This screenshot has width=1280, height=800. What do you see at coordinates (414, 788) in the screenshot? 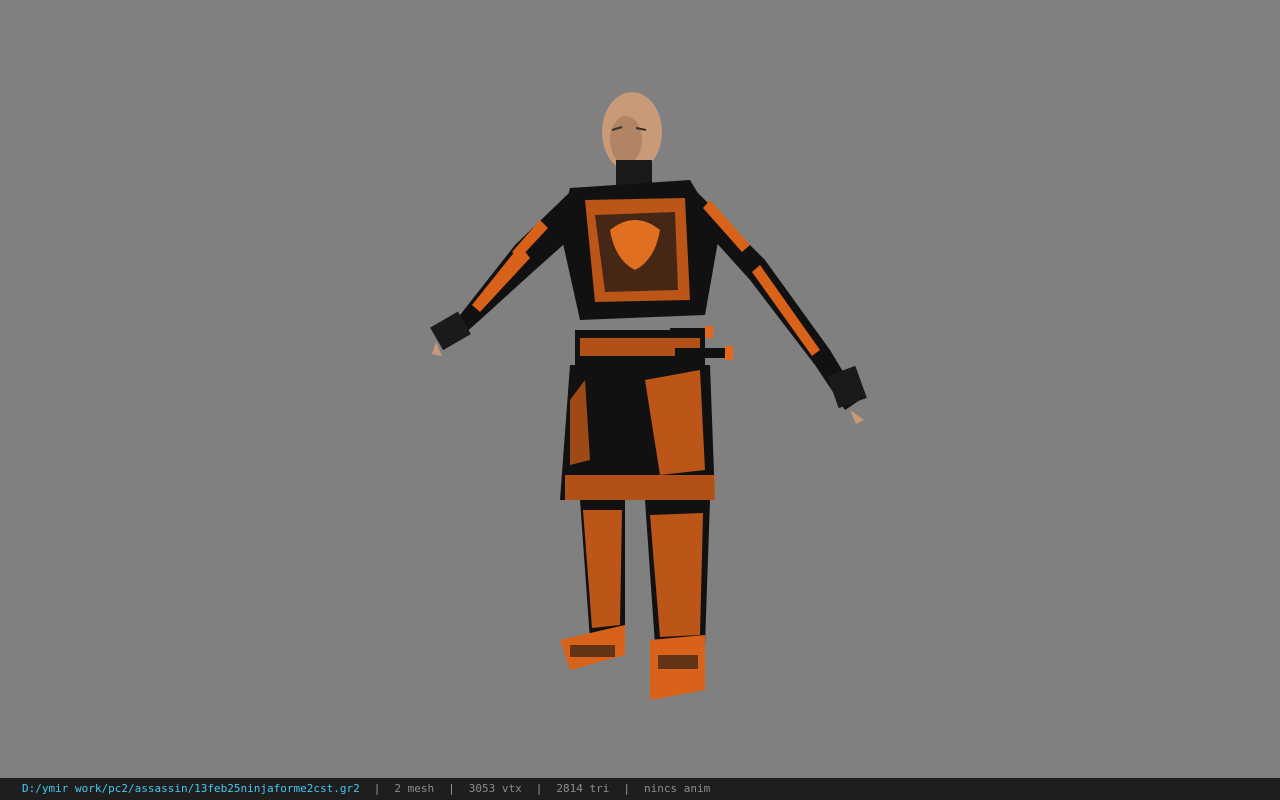
I see `mesh-count: 2 mesh` at bounding box center [414, 788].